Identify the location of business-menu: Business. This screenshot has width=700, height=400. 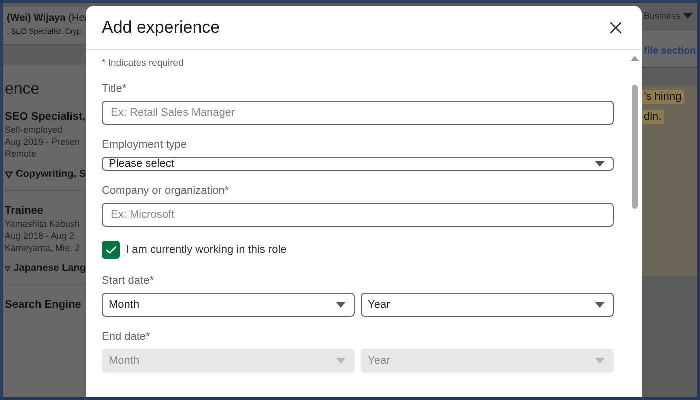
(669, 16).